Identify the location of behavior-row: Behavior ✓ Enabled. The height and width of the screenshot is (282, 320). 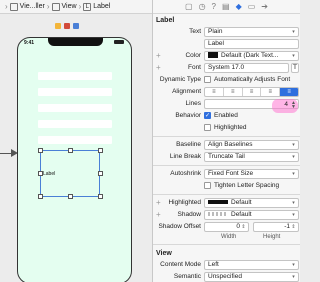
(226, 116).